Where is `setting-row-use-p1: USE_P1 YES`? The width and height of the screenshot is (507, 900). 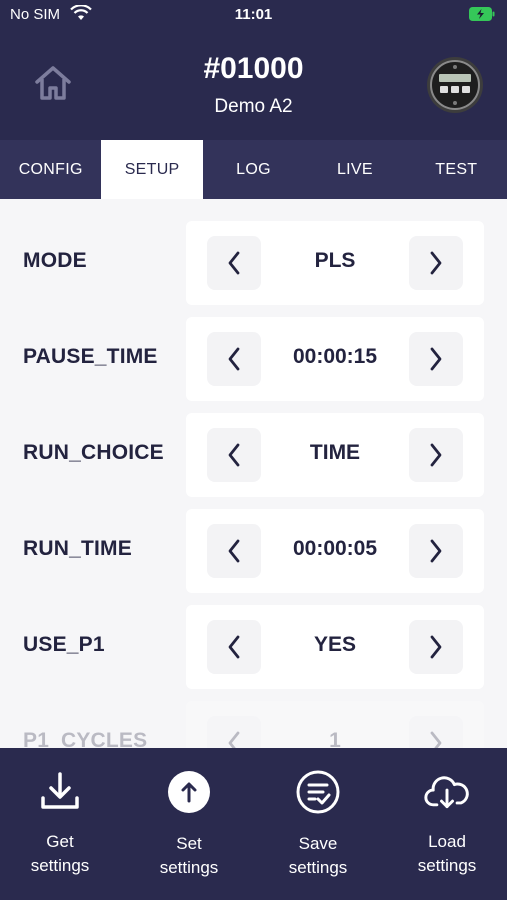
setting-row-use-p1: USE_P1 YES is located at coordinates (253, 647).